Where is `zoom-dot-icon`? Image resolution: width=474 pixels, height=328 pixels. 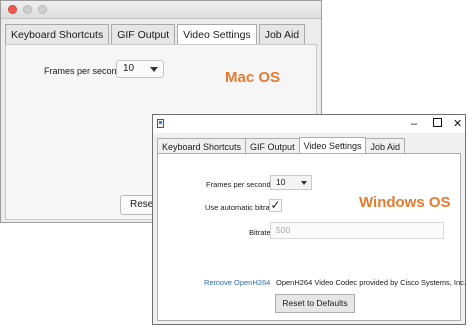
zoom-dot-icon is located at coordinates (42, 9).